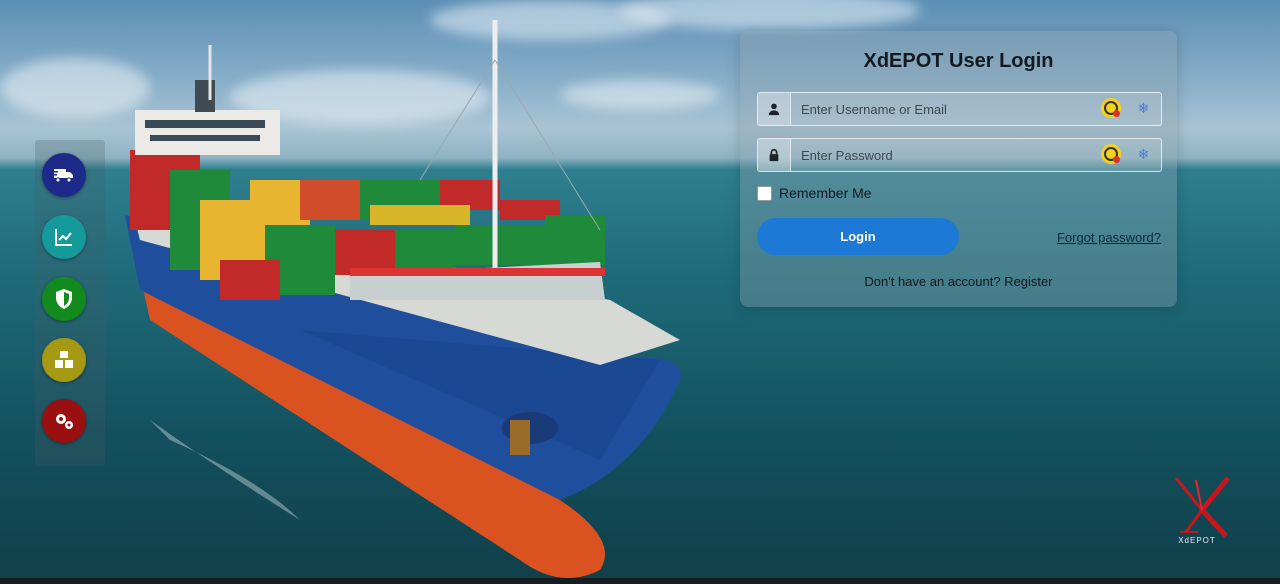  Describe the element at coordinates (1197, 540) in the screenshot. I see `logo-text: XdEPOT` at that location.